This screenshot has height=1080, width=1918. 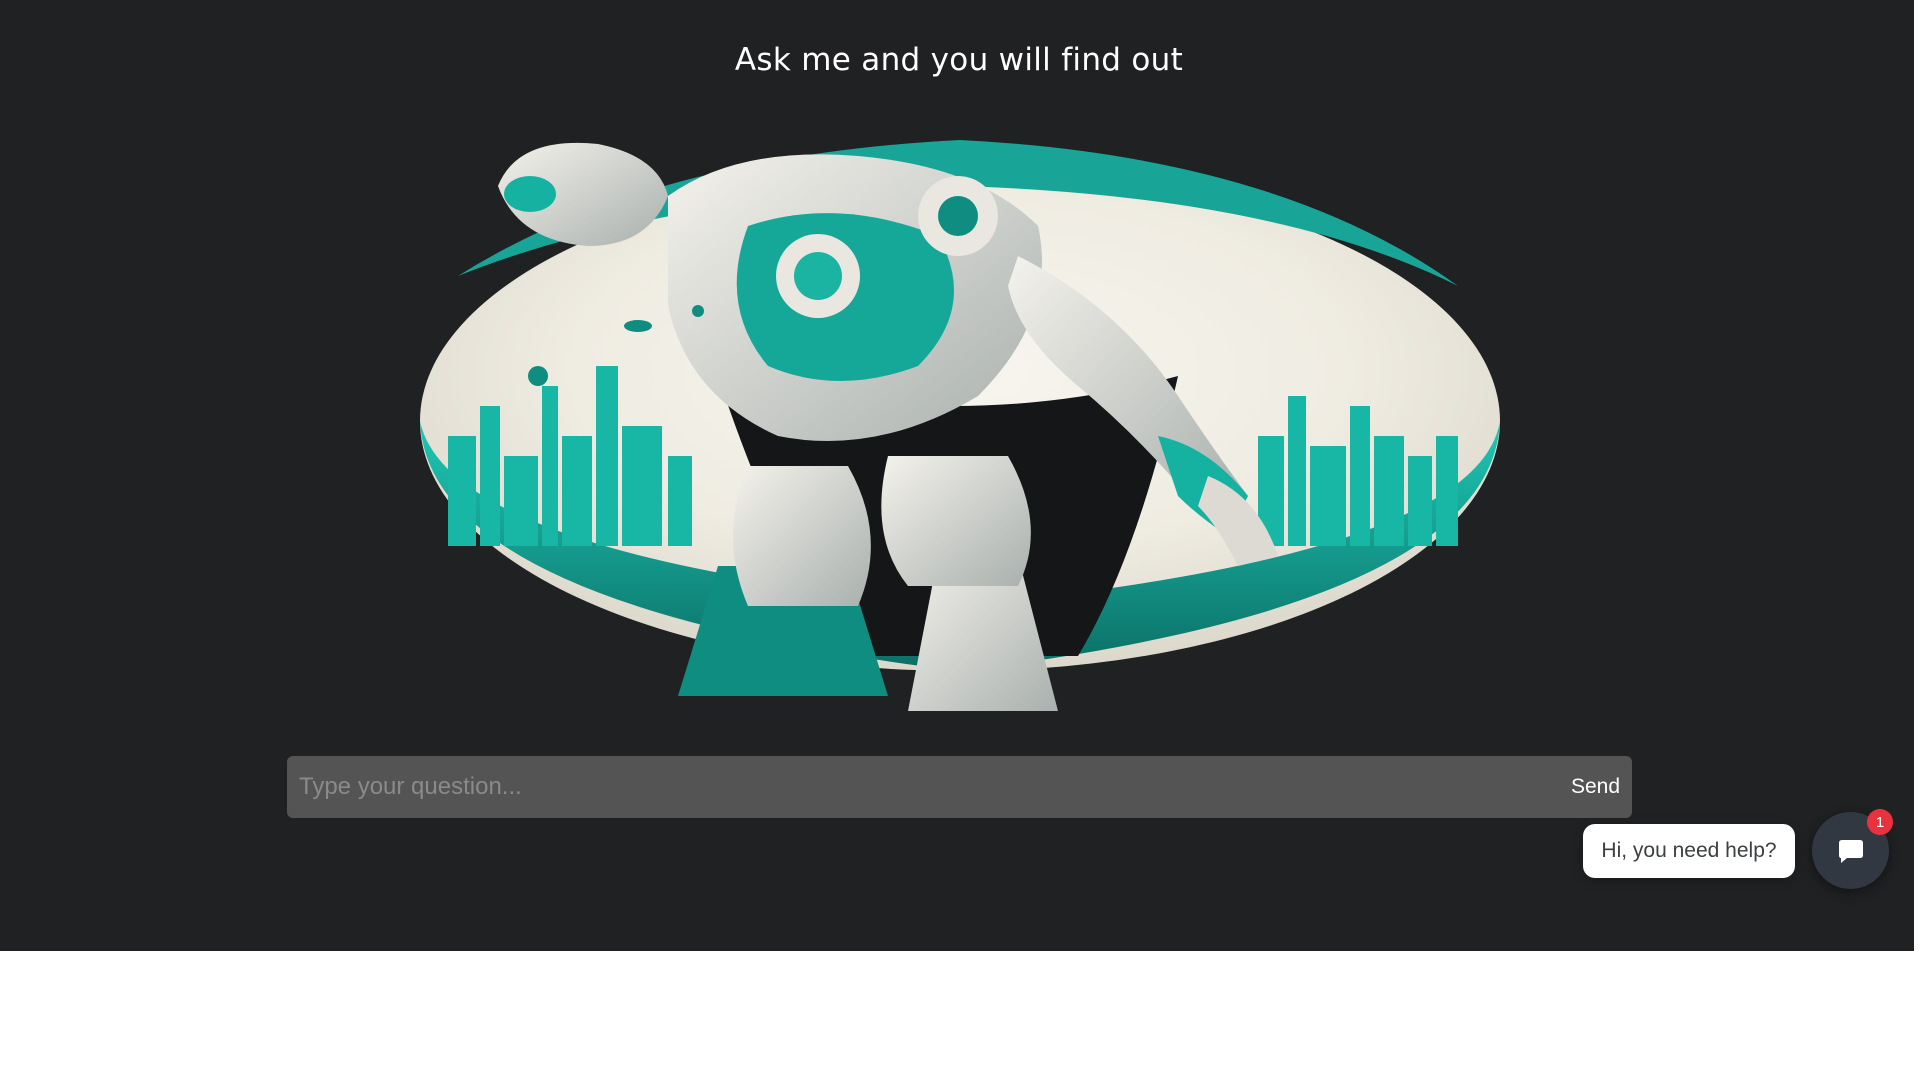 I want to click on help-greeting-bubble: Hi, you need help?, so click(x=1689, y=851).